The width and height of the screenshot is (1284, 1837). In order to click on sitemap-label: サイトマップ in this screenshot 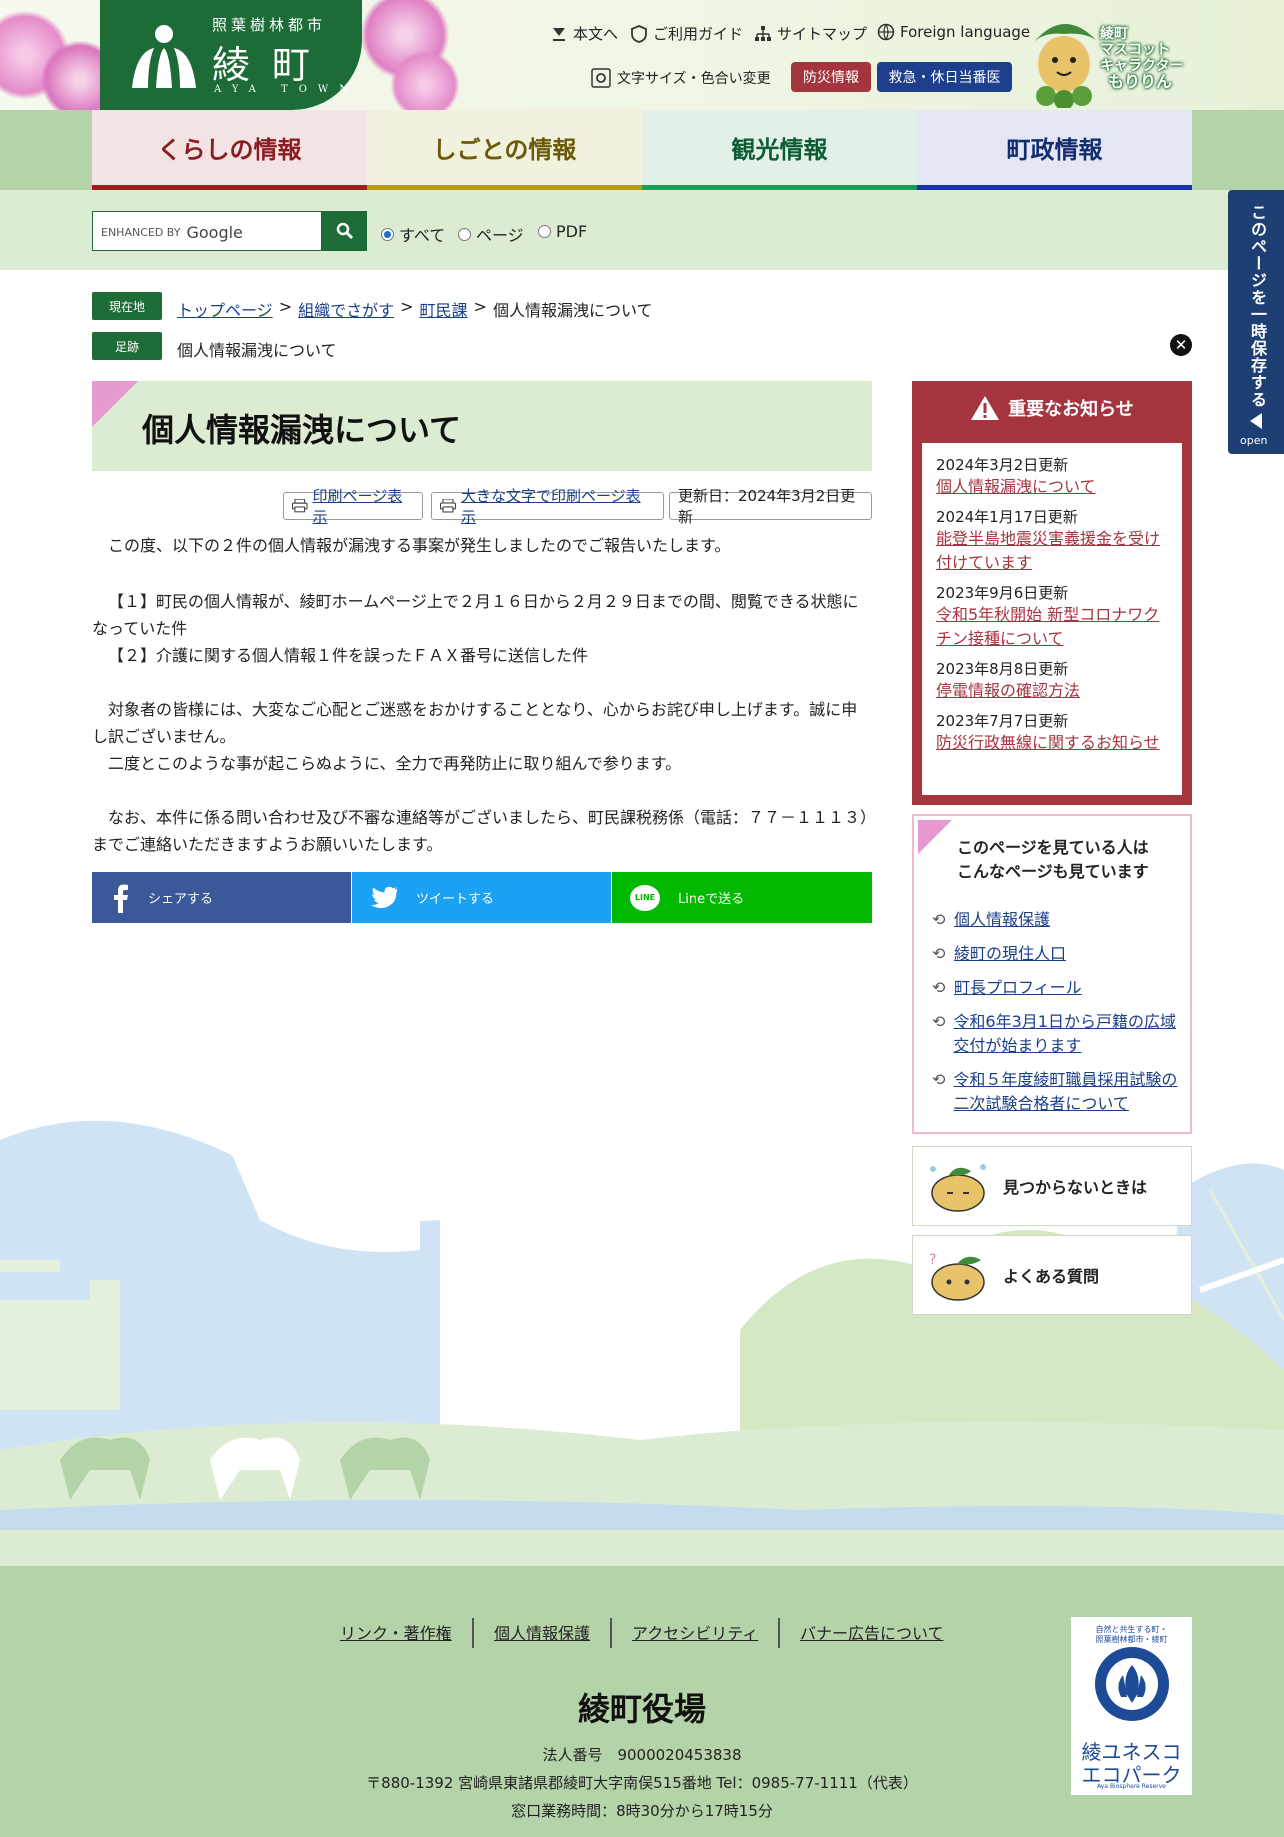, I will do `click(822, 34)`.